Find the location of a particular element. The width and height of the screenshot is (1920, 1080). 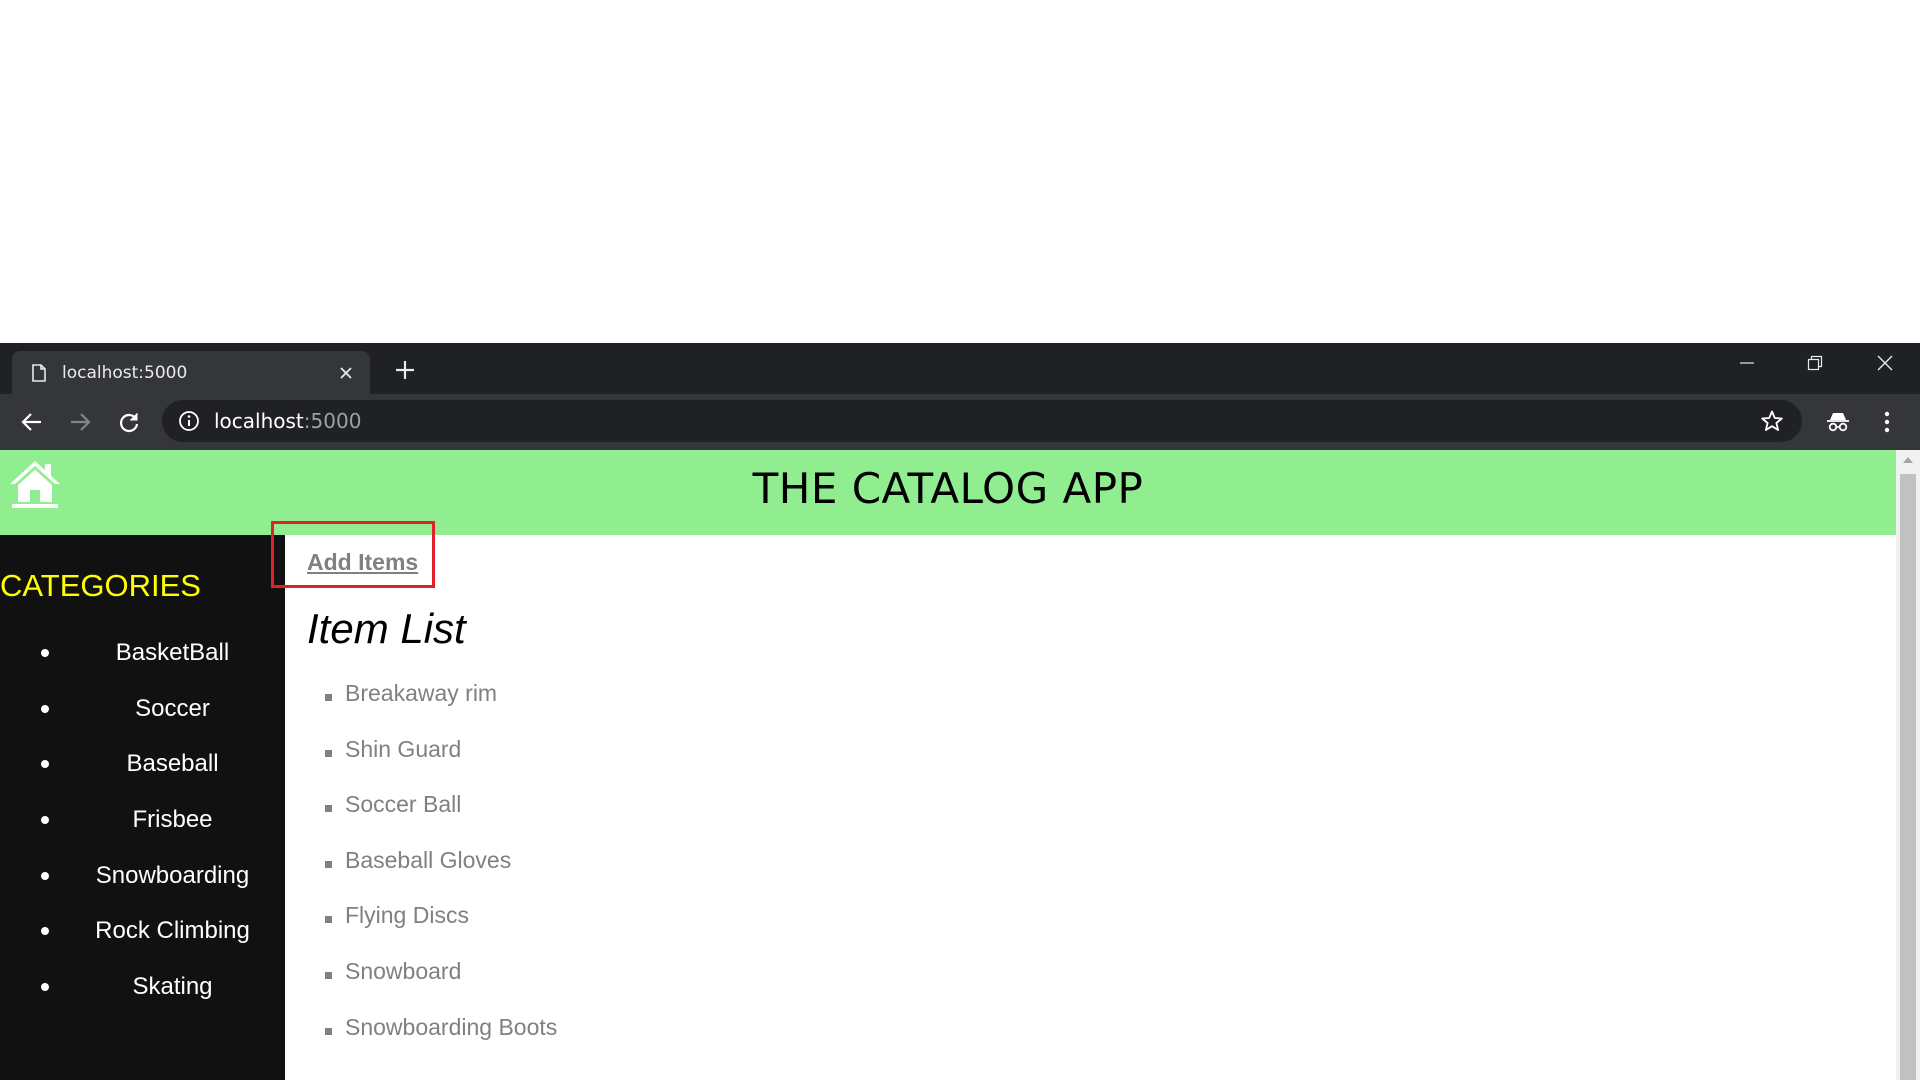

add-items-link: Add Items is located at coordinates (362, 562).